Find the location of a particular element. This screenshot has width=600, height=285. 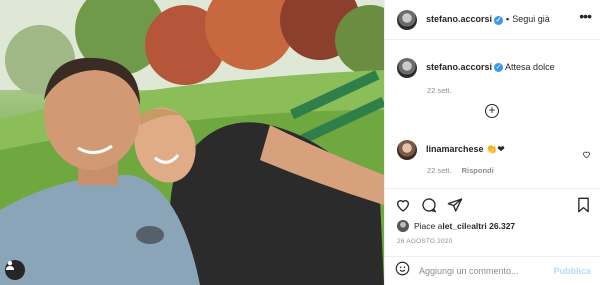

likes-prefix: Piace a is located at coordinates (428, 226).